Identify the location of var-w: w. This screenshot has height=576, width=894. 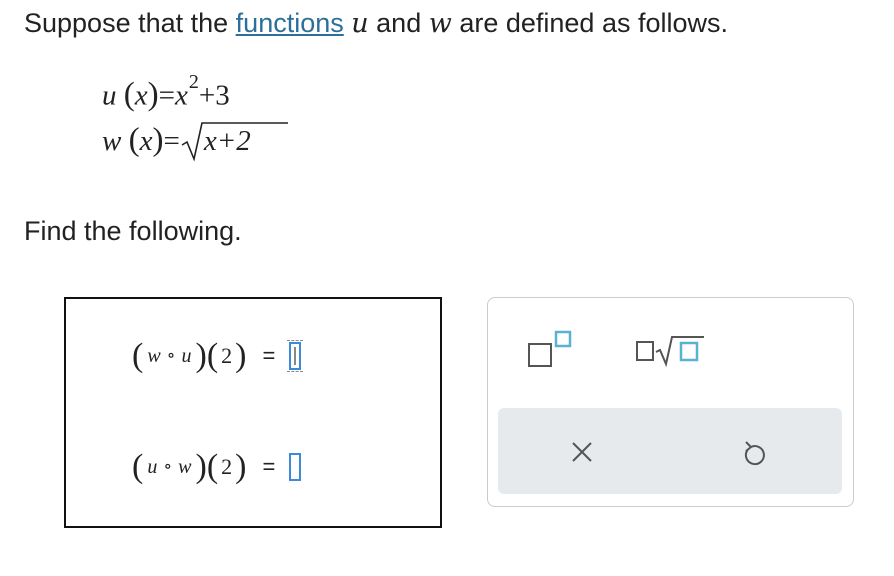
(440, 23).